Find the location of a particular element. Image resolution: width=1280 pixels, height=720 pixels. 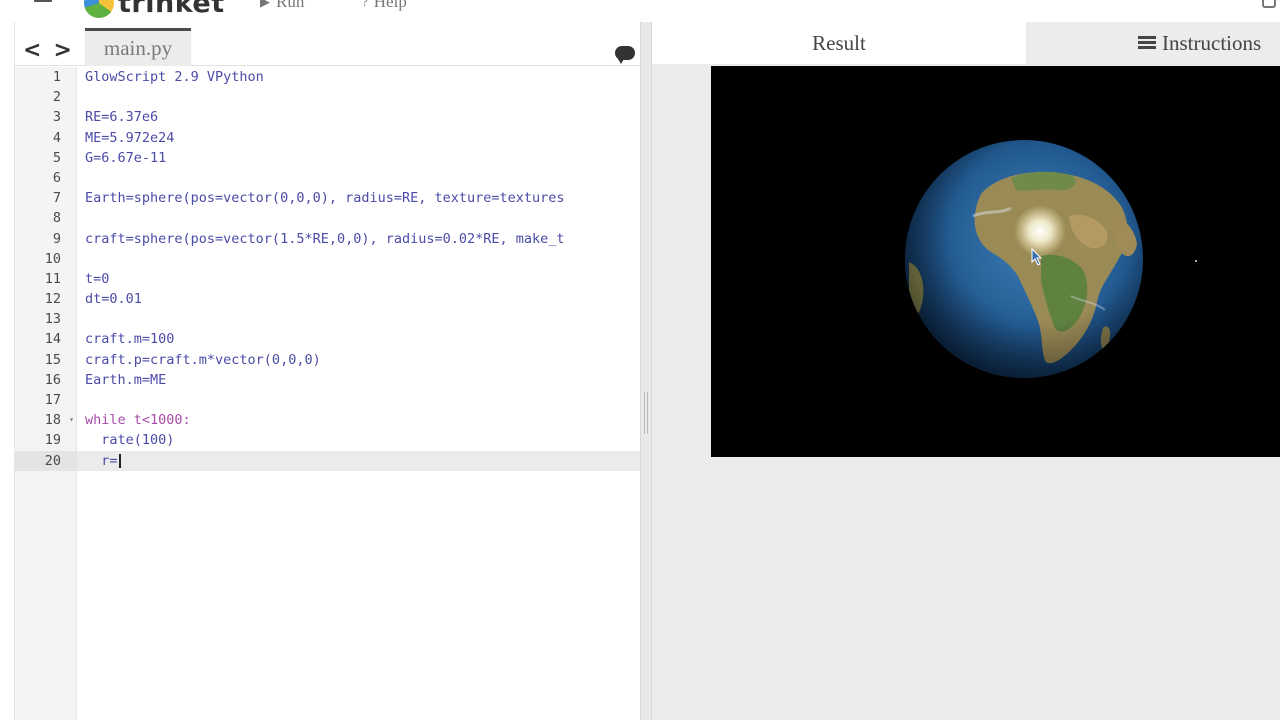

code-line: GlowScript 2.9 VPython is located at coordinates (359, 77).